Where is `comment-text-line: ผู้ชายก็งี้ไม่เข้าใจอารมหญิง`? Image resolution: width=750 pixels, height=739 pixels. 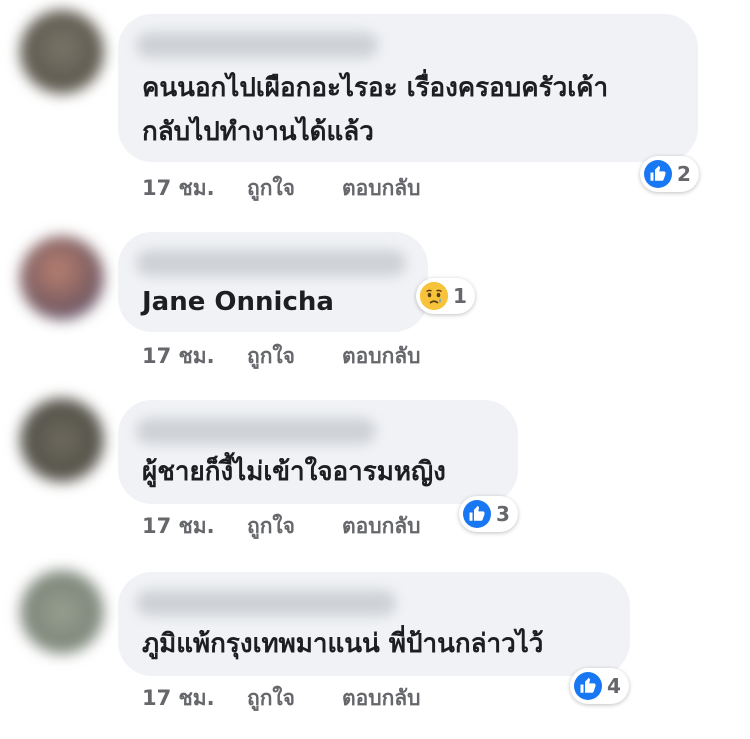
comment-text-line: ผู้ชายก็งี้ไม่เข้าใจอารมหญิง is located at coordinates (294, 472).